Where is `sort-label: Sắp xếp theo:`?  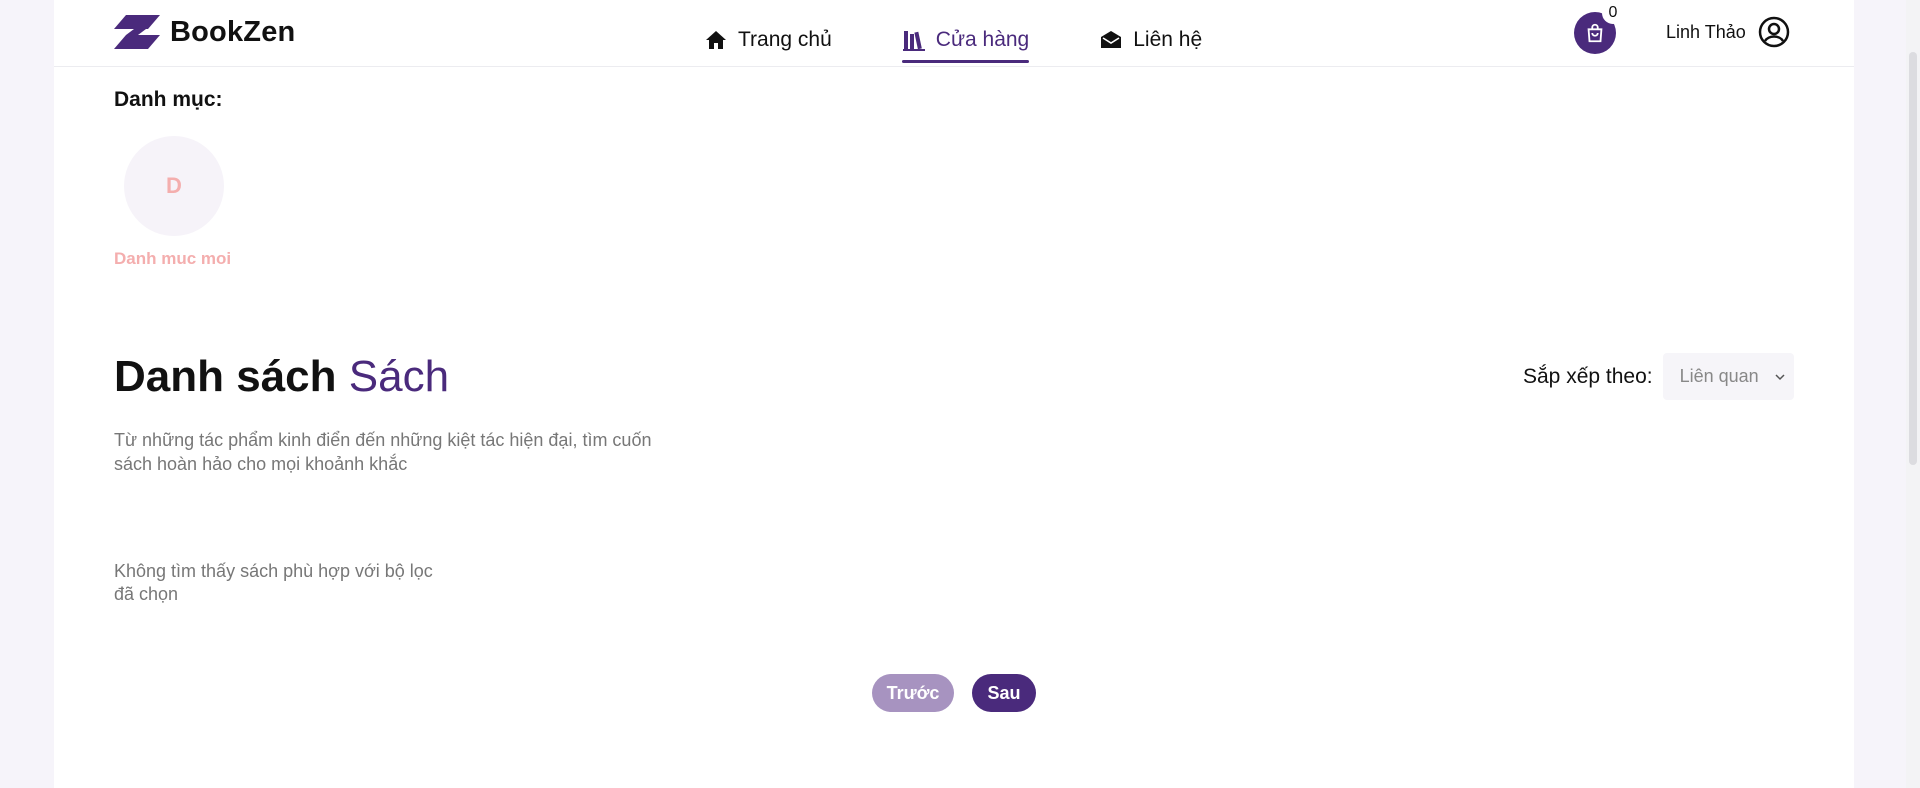 sort-label: Sắp xếp theo: is located at coordinates (1588, 376).